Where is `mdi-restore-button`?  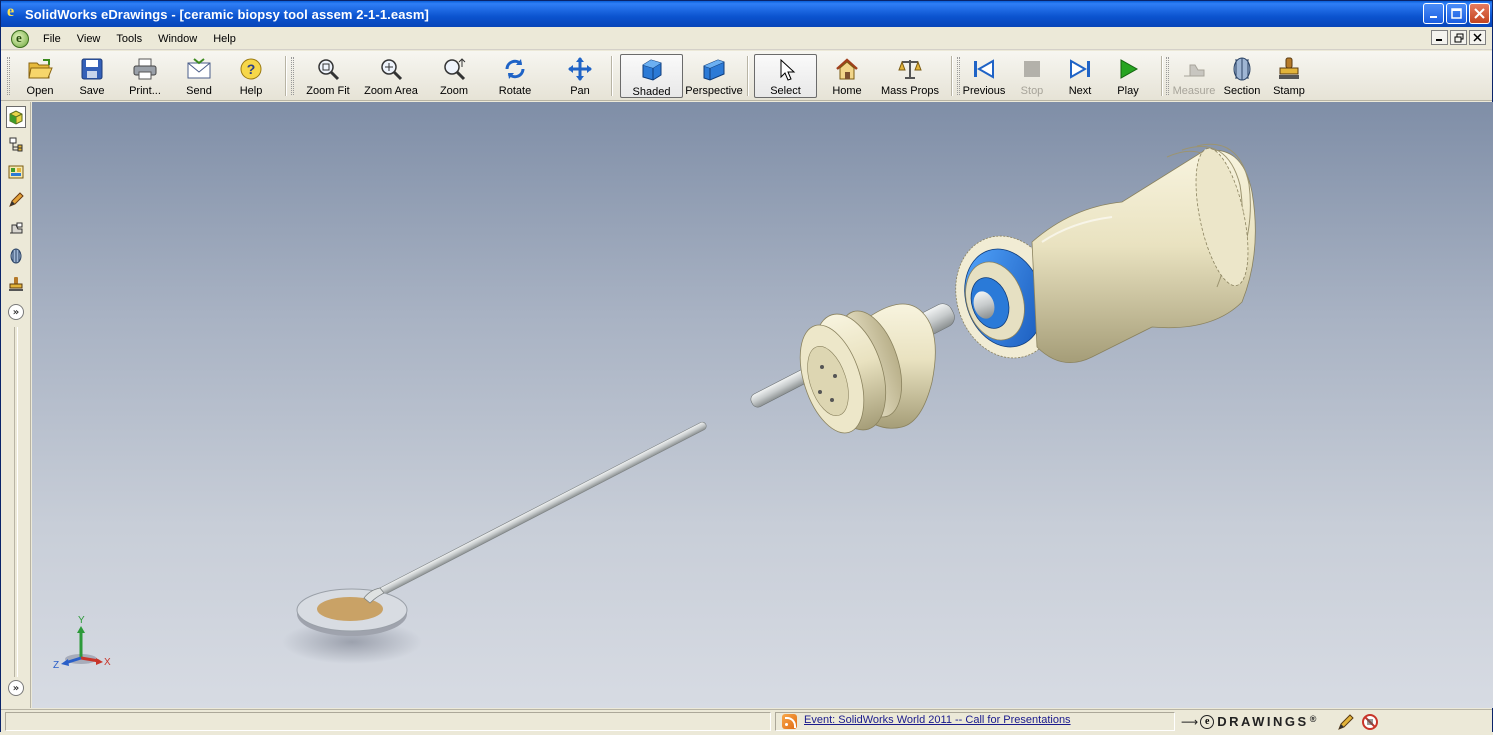 mdi-restore-button is located at coordinates (1458, 37).